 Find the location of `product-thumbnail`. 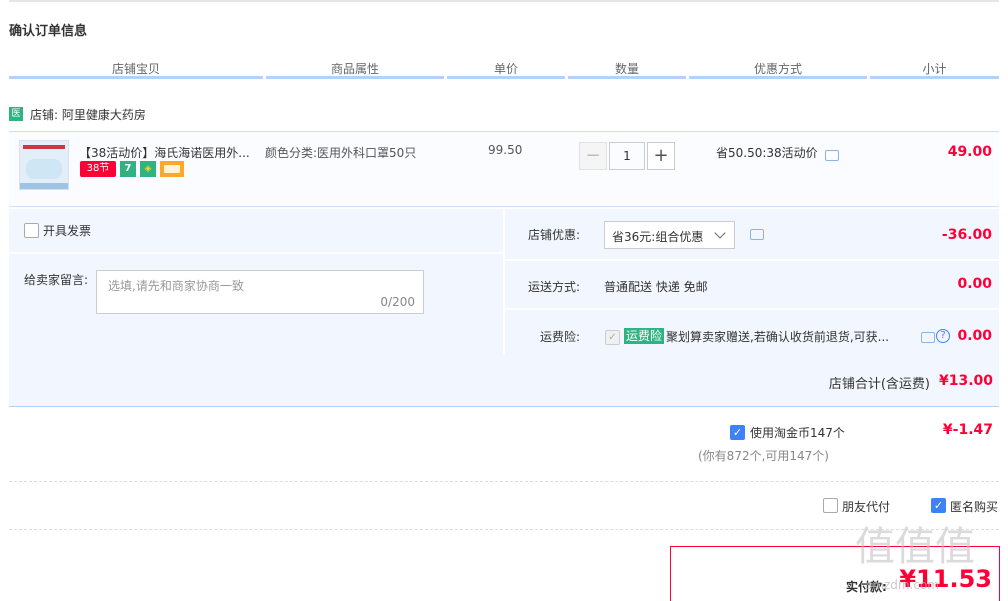

product-thumbnail is located at coordinates (44, 165).